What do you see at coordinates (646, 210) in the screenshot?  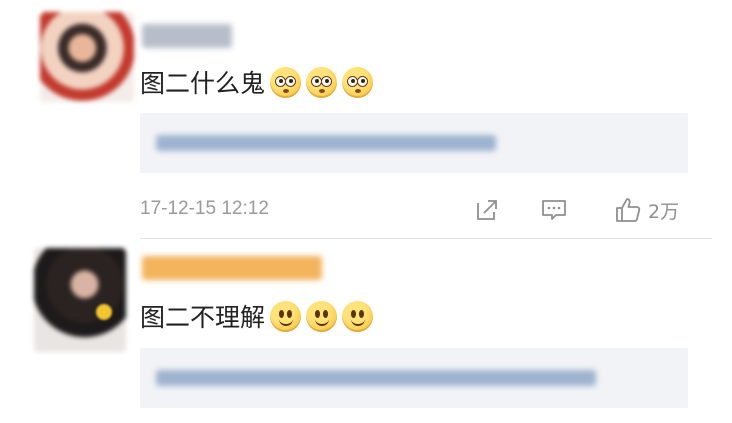 I see `like-button: 2万` at bounding box center [646, 210].